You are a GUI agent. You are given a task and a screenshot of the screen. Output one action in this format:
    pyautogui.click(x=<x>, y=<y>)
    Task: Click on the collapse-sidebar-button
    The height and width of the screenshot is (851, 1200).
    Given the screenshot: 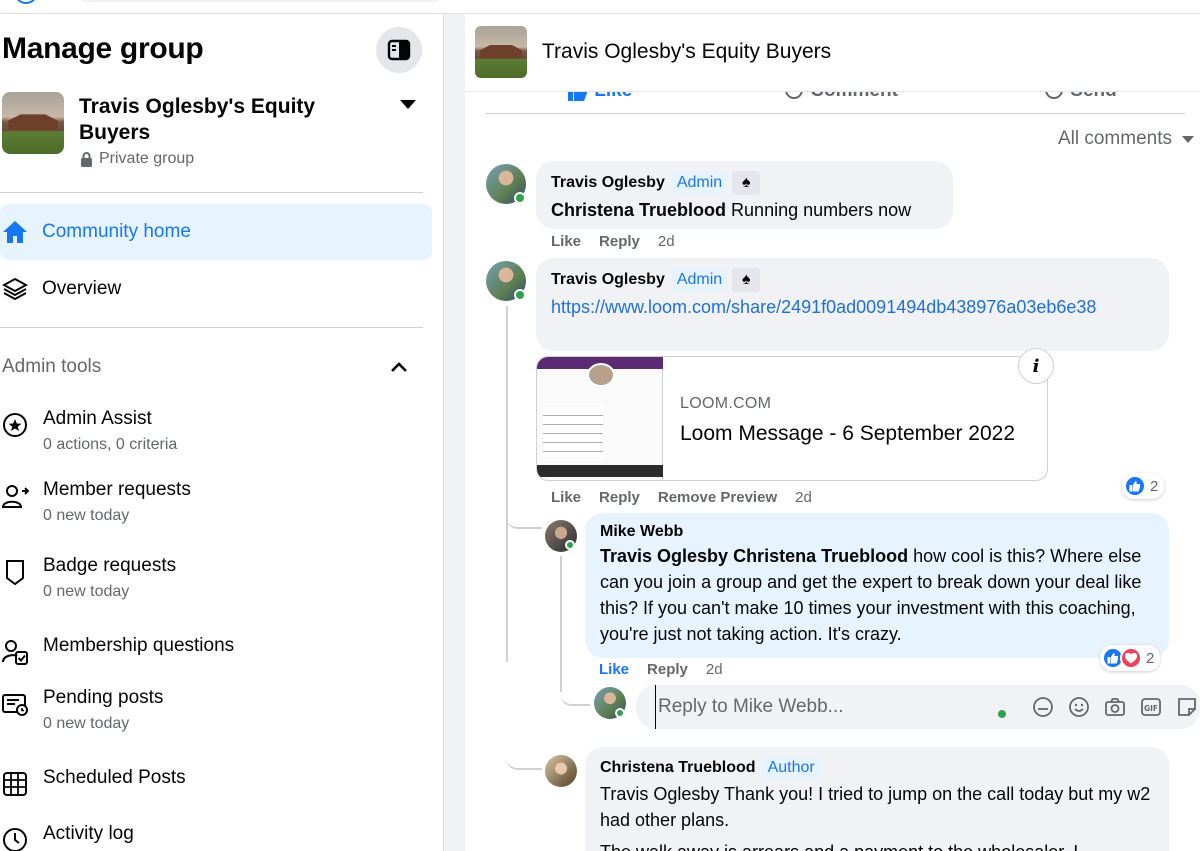 What is the action you would take?
    pyautogui.click(x=399, y=50)
    